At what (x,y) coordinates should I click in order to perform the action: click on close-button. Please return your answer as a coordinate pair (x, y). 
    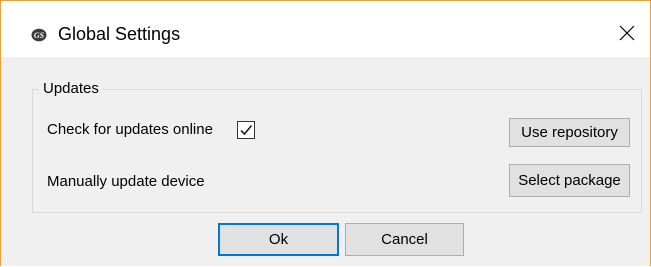
    Looking at the image, I should click on (627, 35).